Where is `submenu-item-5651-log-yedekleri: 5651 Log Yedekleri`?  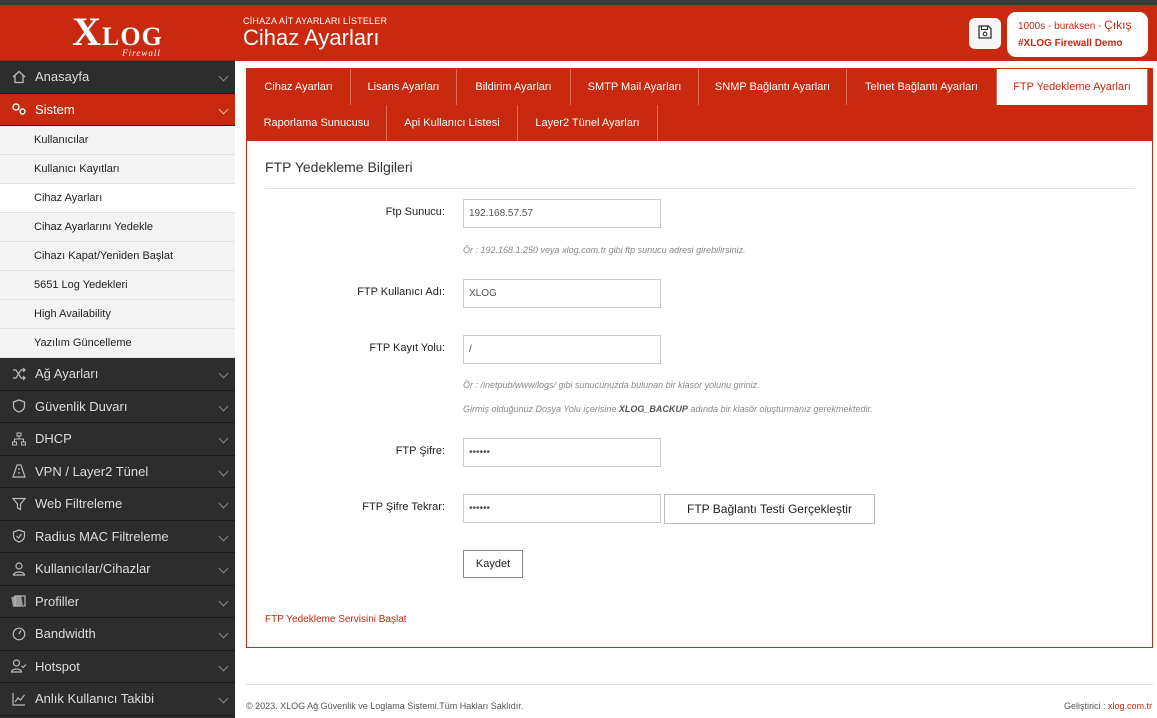
submenu-item-5651-log-yedekleri: 5651 Log Yedekleri is located at coordinates (117, 285).